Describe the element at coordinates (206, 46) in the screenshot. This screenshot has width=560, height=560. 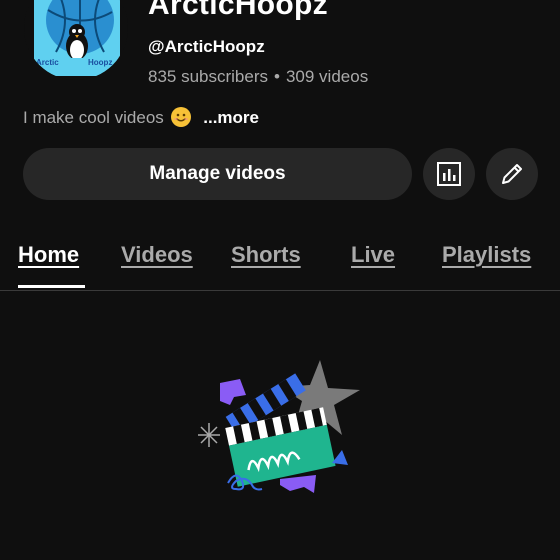
I see `channel-handle: @ArcticHoopz` at that location.